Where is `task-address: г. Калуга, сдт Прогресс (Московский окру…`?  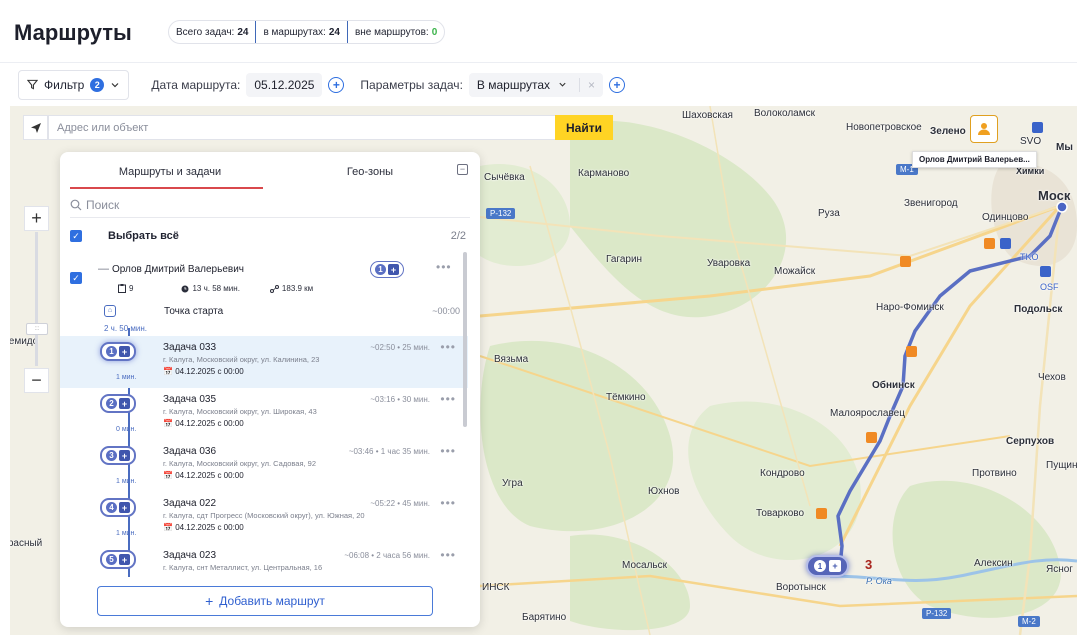
task-address: г. Калуга, сдт Прогресс (Московский окру… is located at coordinates (264, 515).